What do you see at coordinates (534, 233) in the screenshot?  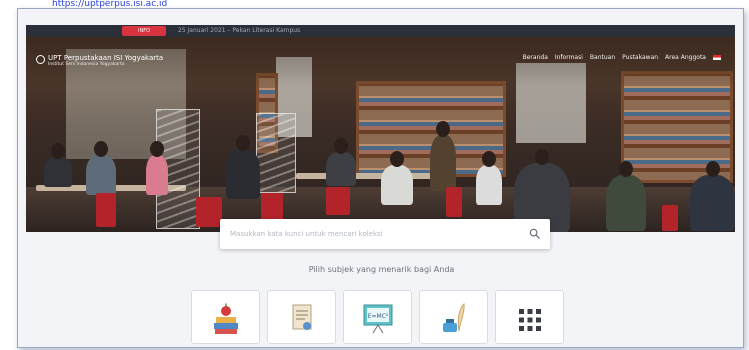 I see `search-icon` at bounding box center [534, 233].